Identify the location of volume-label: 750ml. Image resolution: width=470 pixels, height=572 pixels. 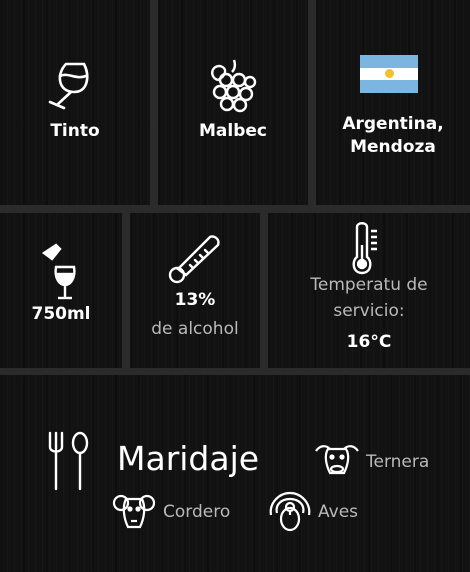
(61, 314).